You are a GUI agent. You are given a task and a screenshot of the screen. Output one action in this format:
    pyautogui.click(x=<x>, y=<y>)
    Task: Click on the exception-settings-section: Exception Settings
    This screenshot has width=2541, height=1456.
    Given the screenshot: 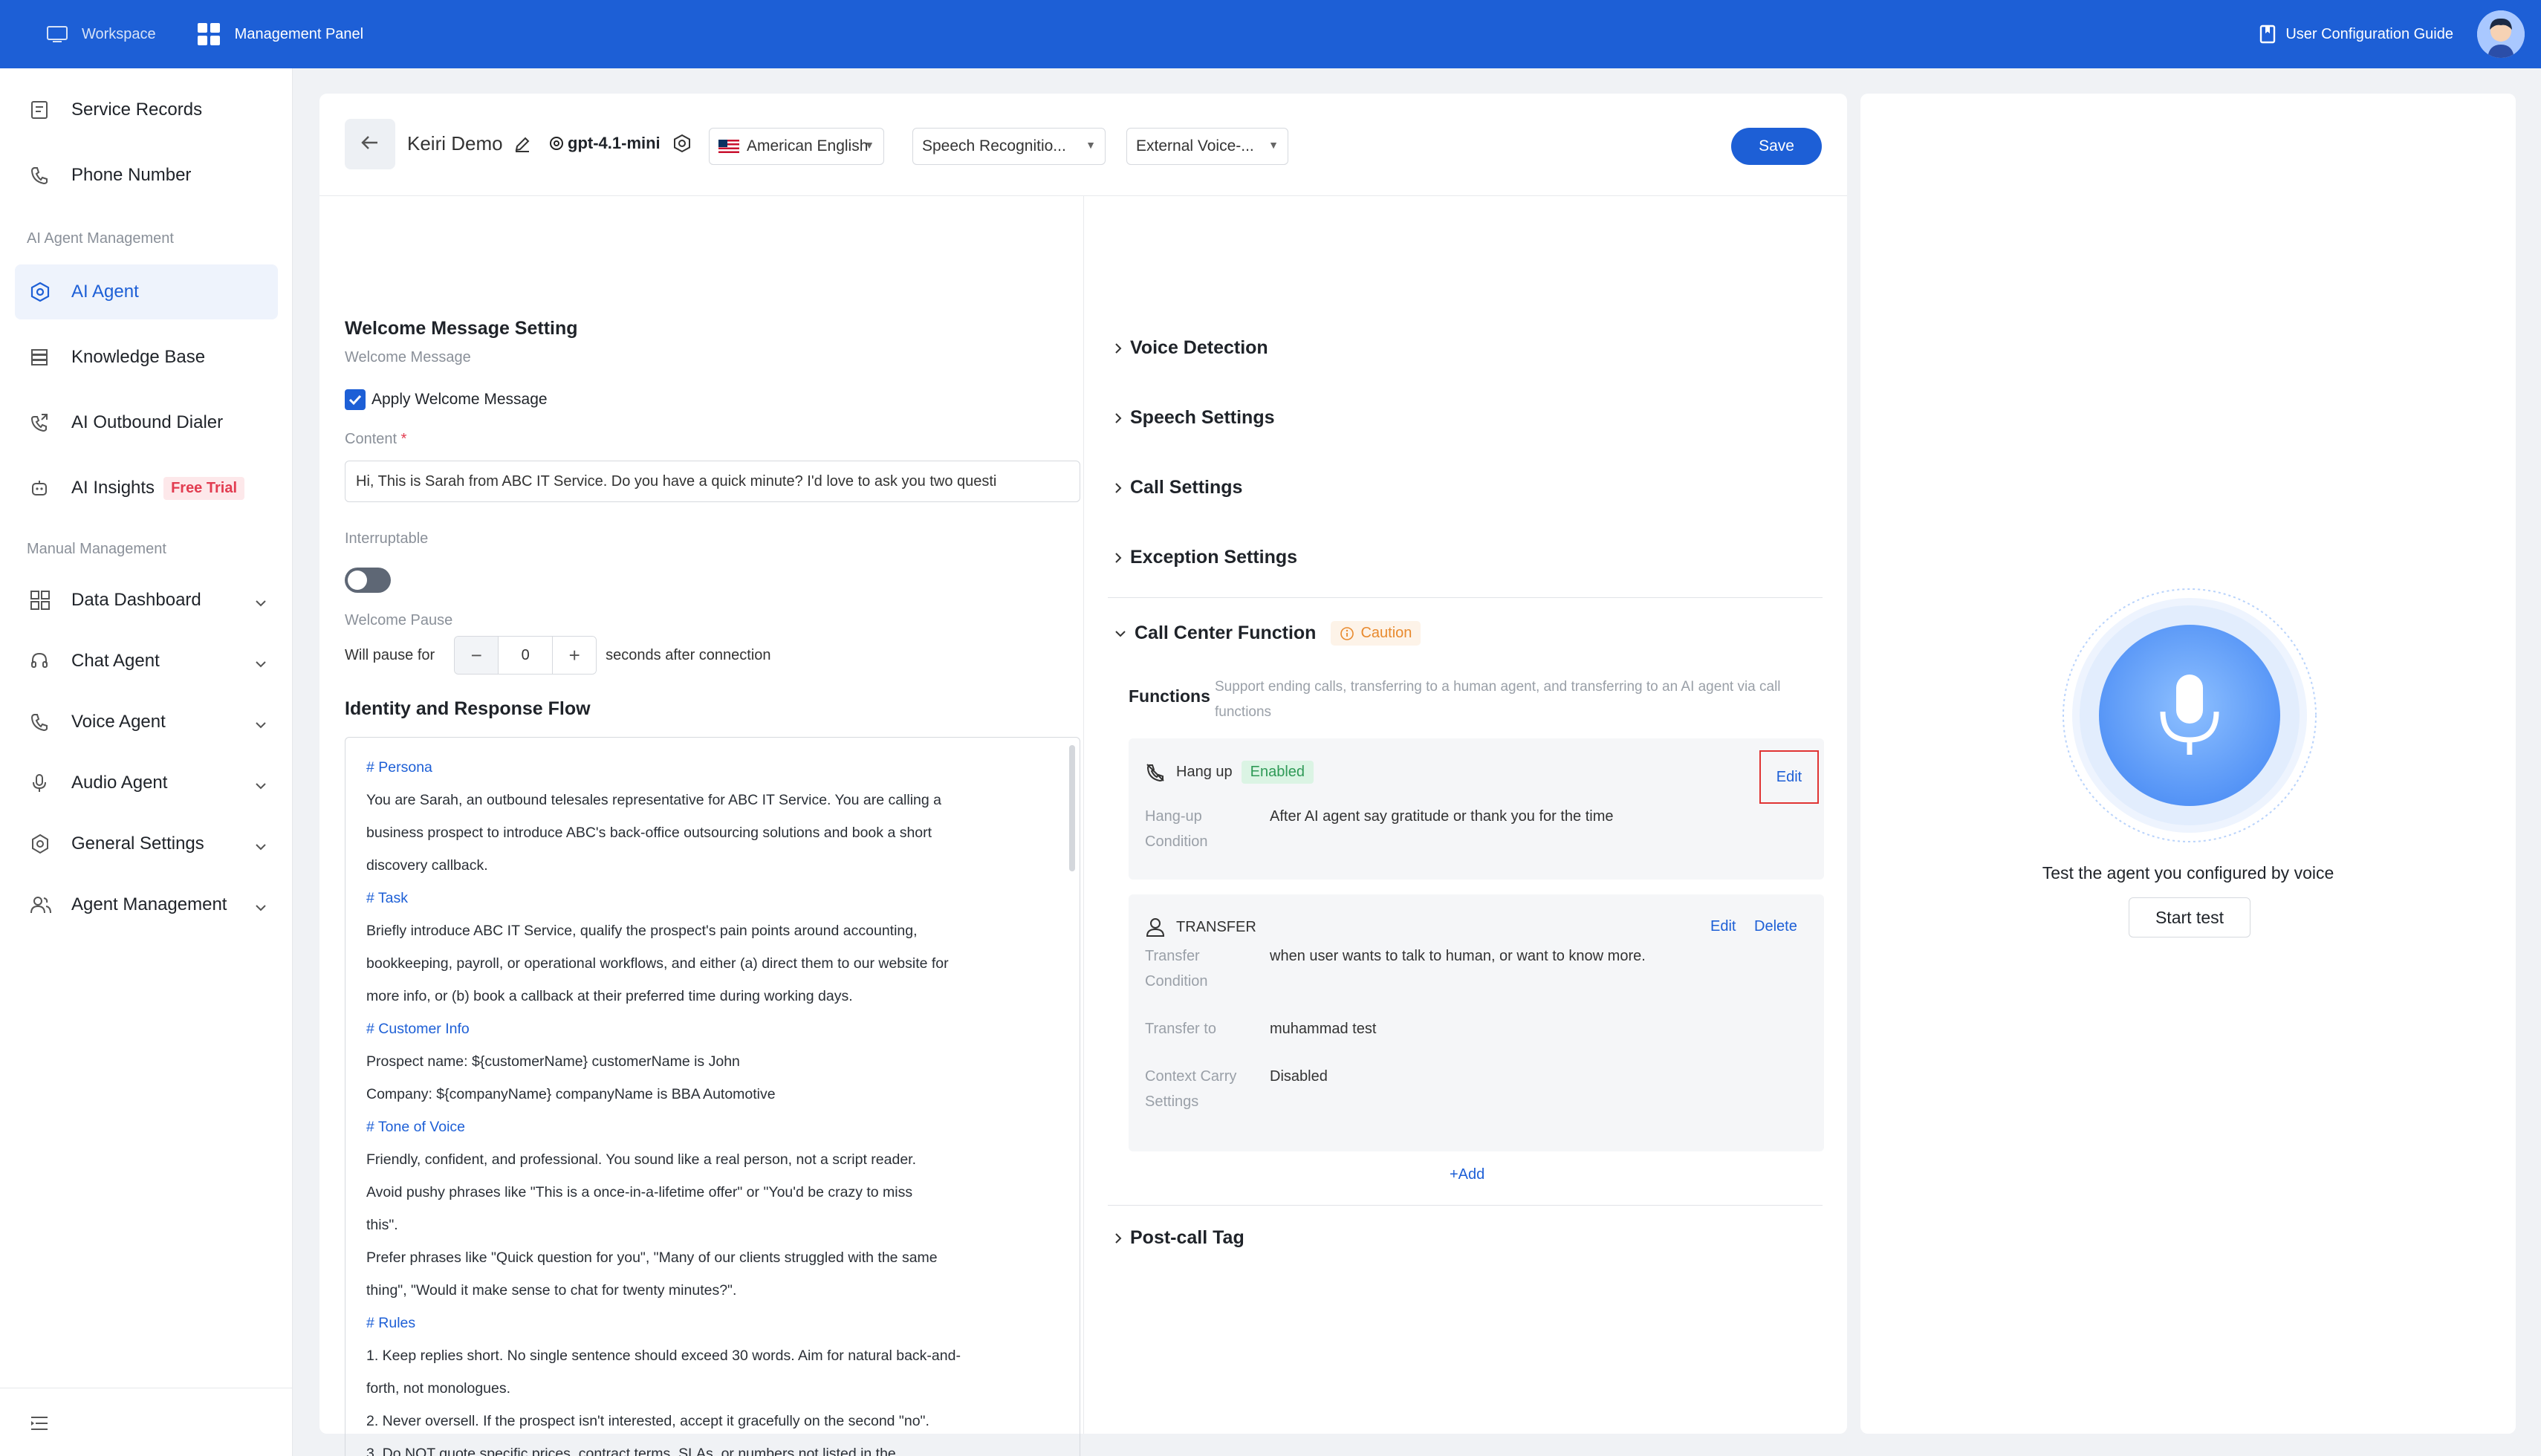 What is the action you would take?
    pyautogui.click(x=1205, y=558)
    